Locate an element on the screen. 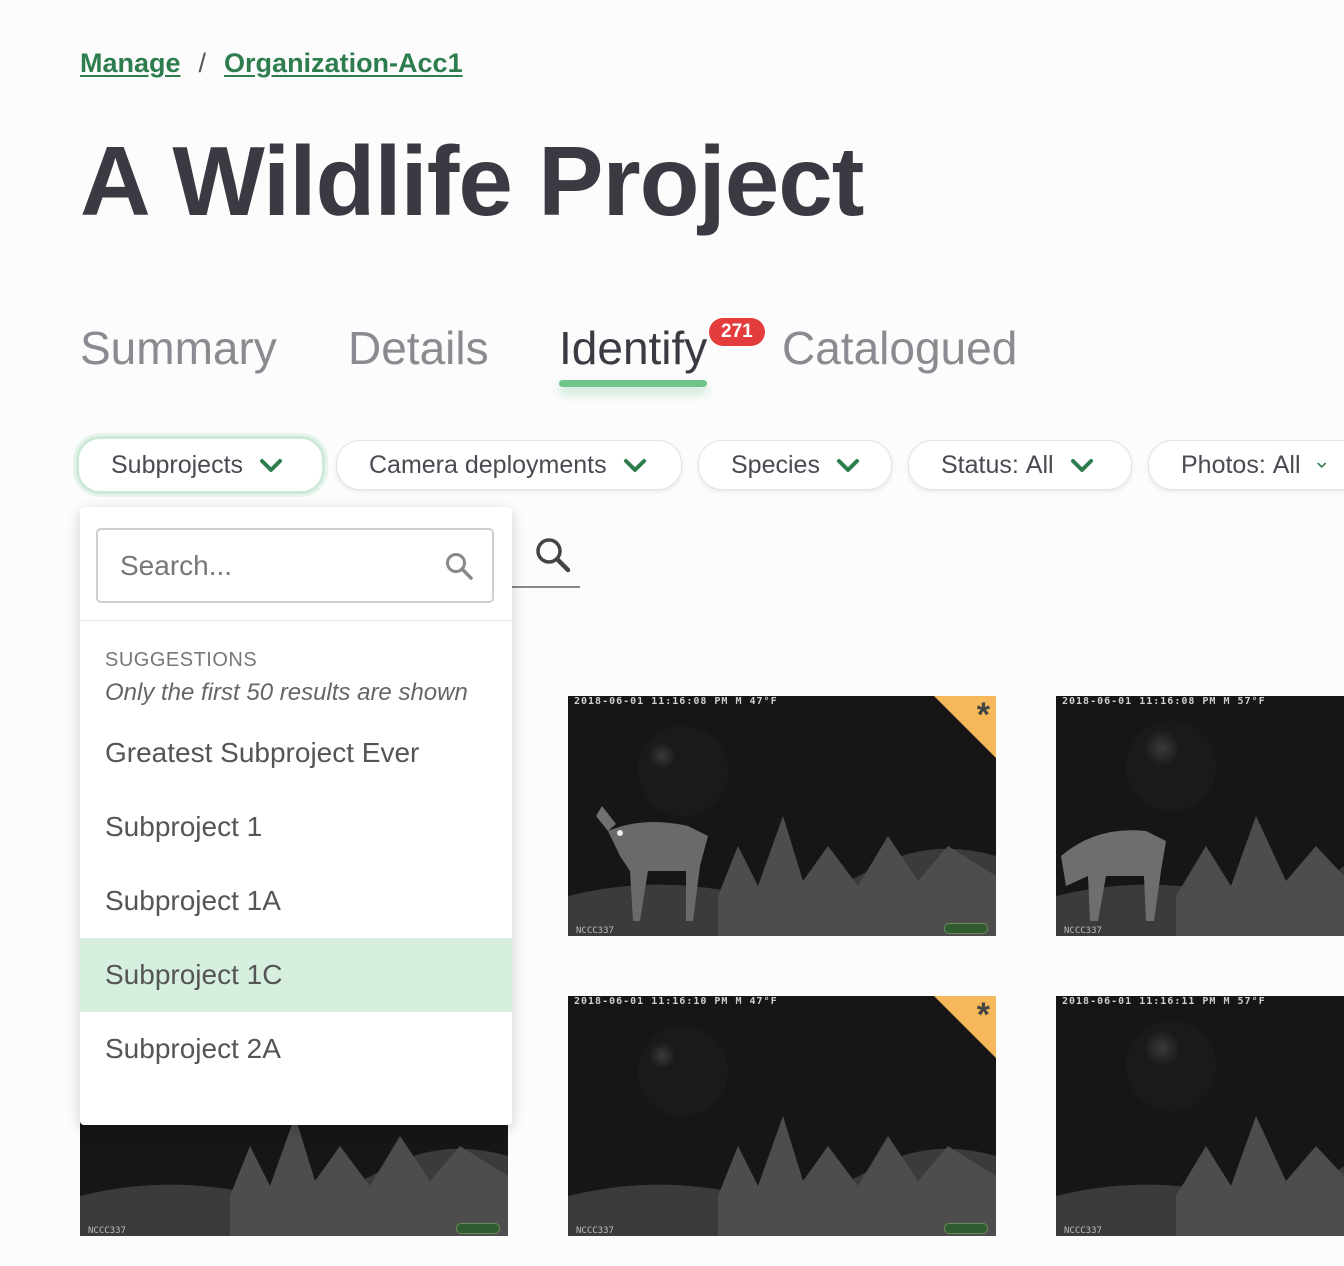 This screenshot has width=1344, height=1266. page-title: A Wildlife Project is located at coordinates (472, 181).